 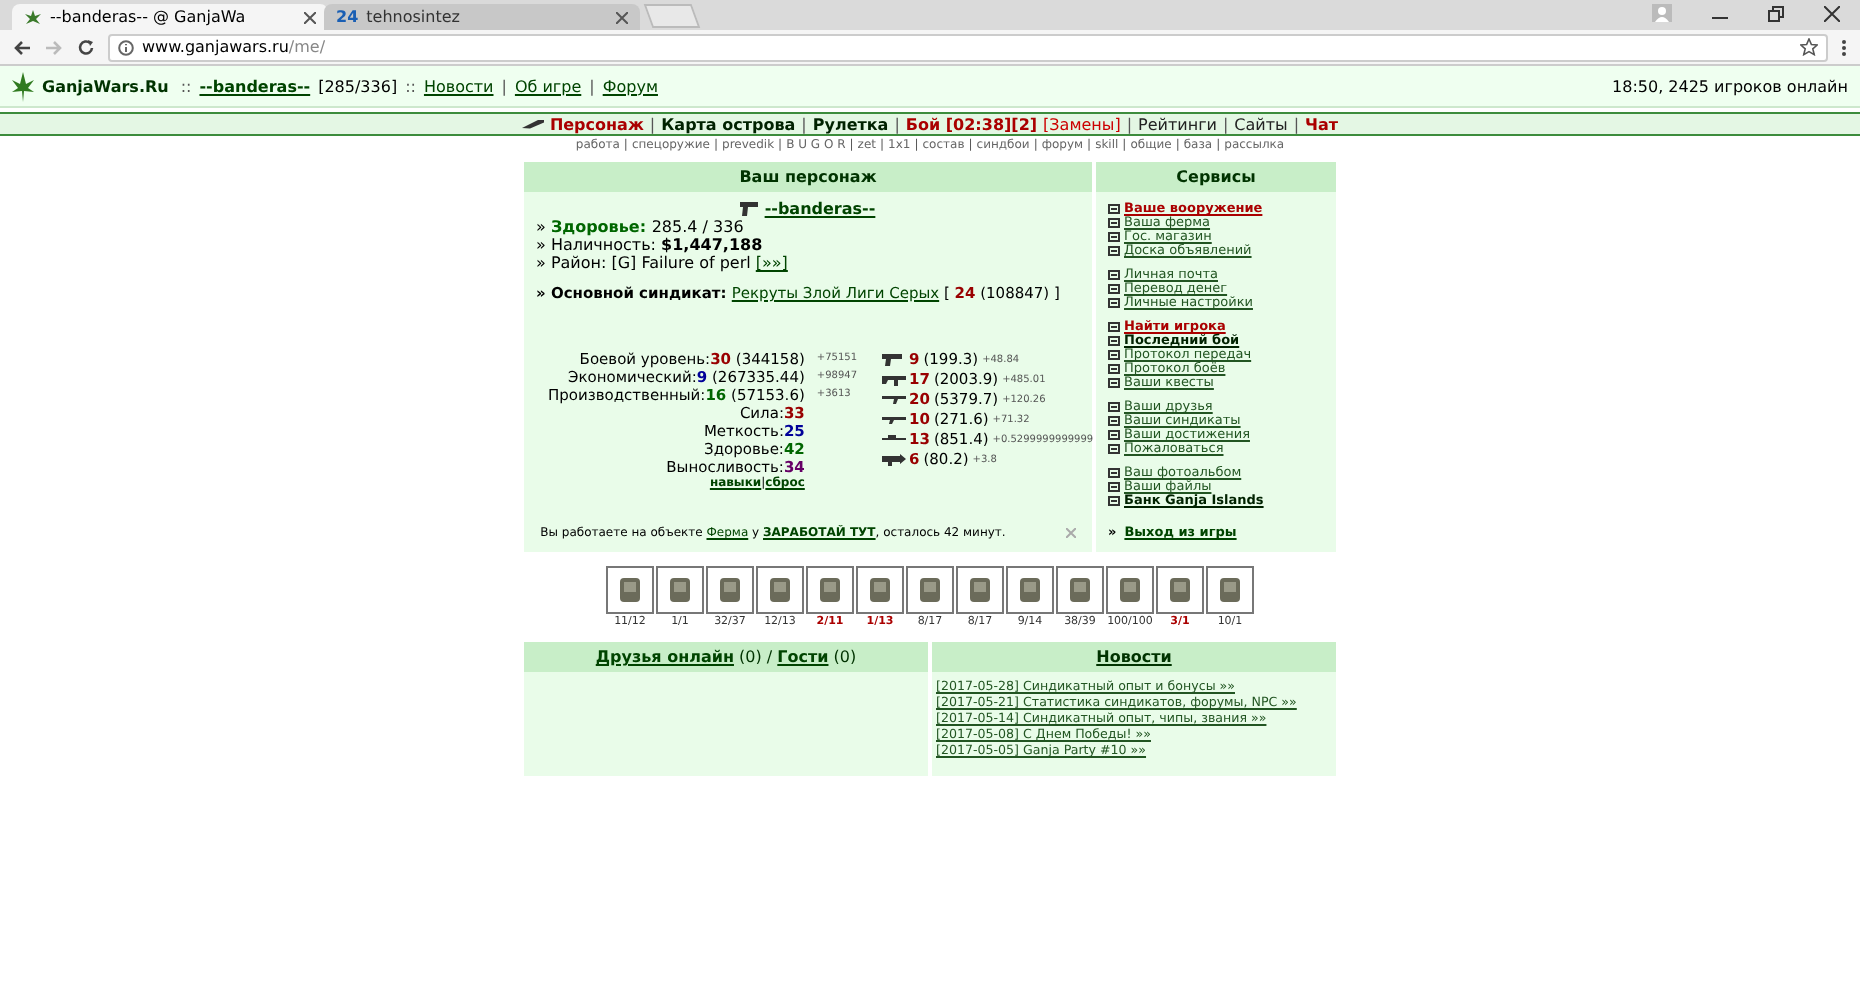 What do you see at coordinates (482, 17) in the screenshot?
I see `browser-tab: 24 tehnosintez` at bounding box center [482, 17].